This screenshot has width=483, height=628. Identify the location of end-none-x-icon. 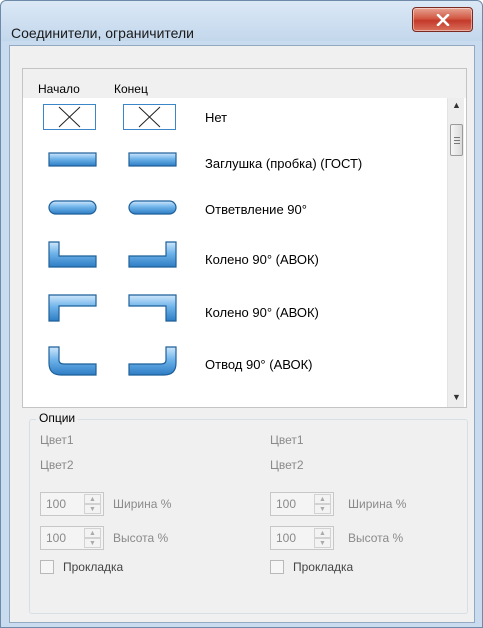
(149, 117).